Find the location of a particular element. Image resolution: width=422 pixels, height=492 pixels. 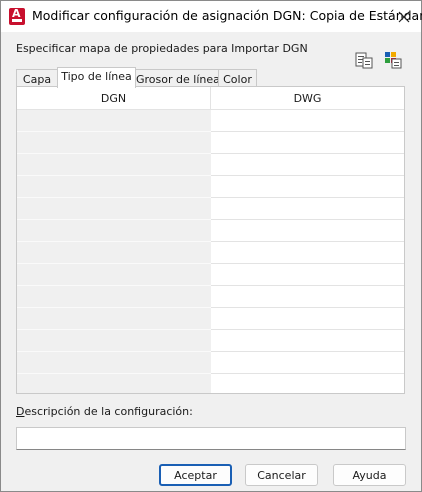

close-icon is located at coordinates (404, 17).